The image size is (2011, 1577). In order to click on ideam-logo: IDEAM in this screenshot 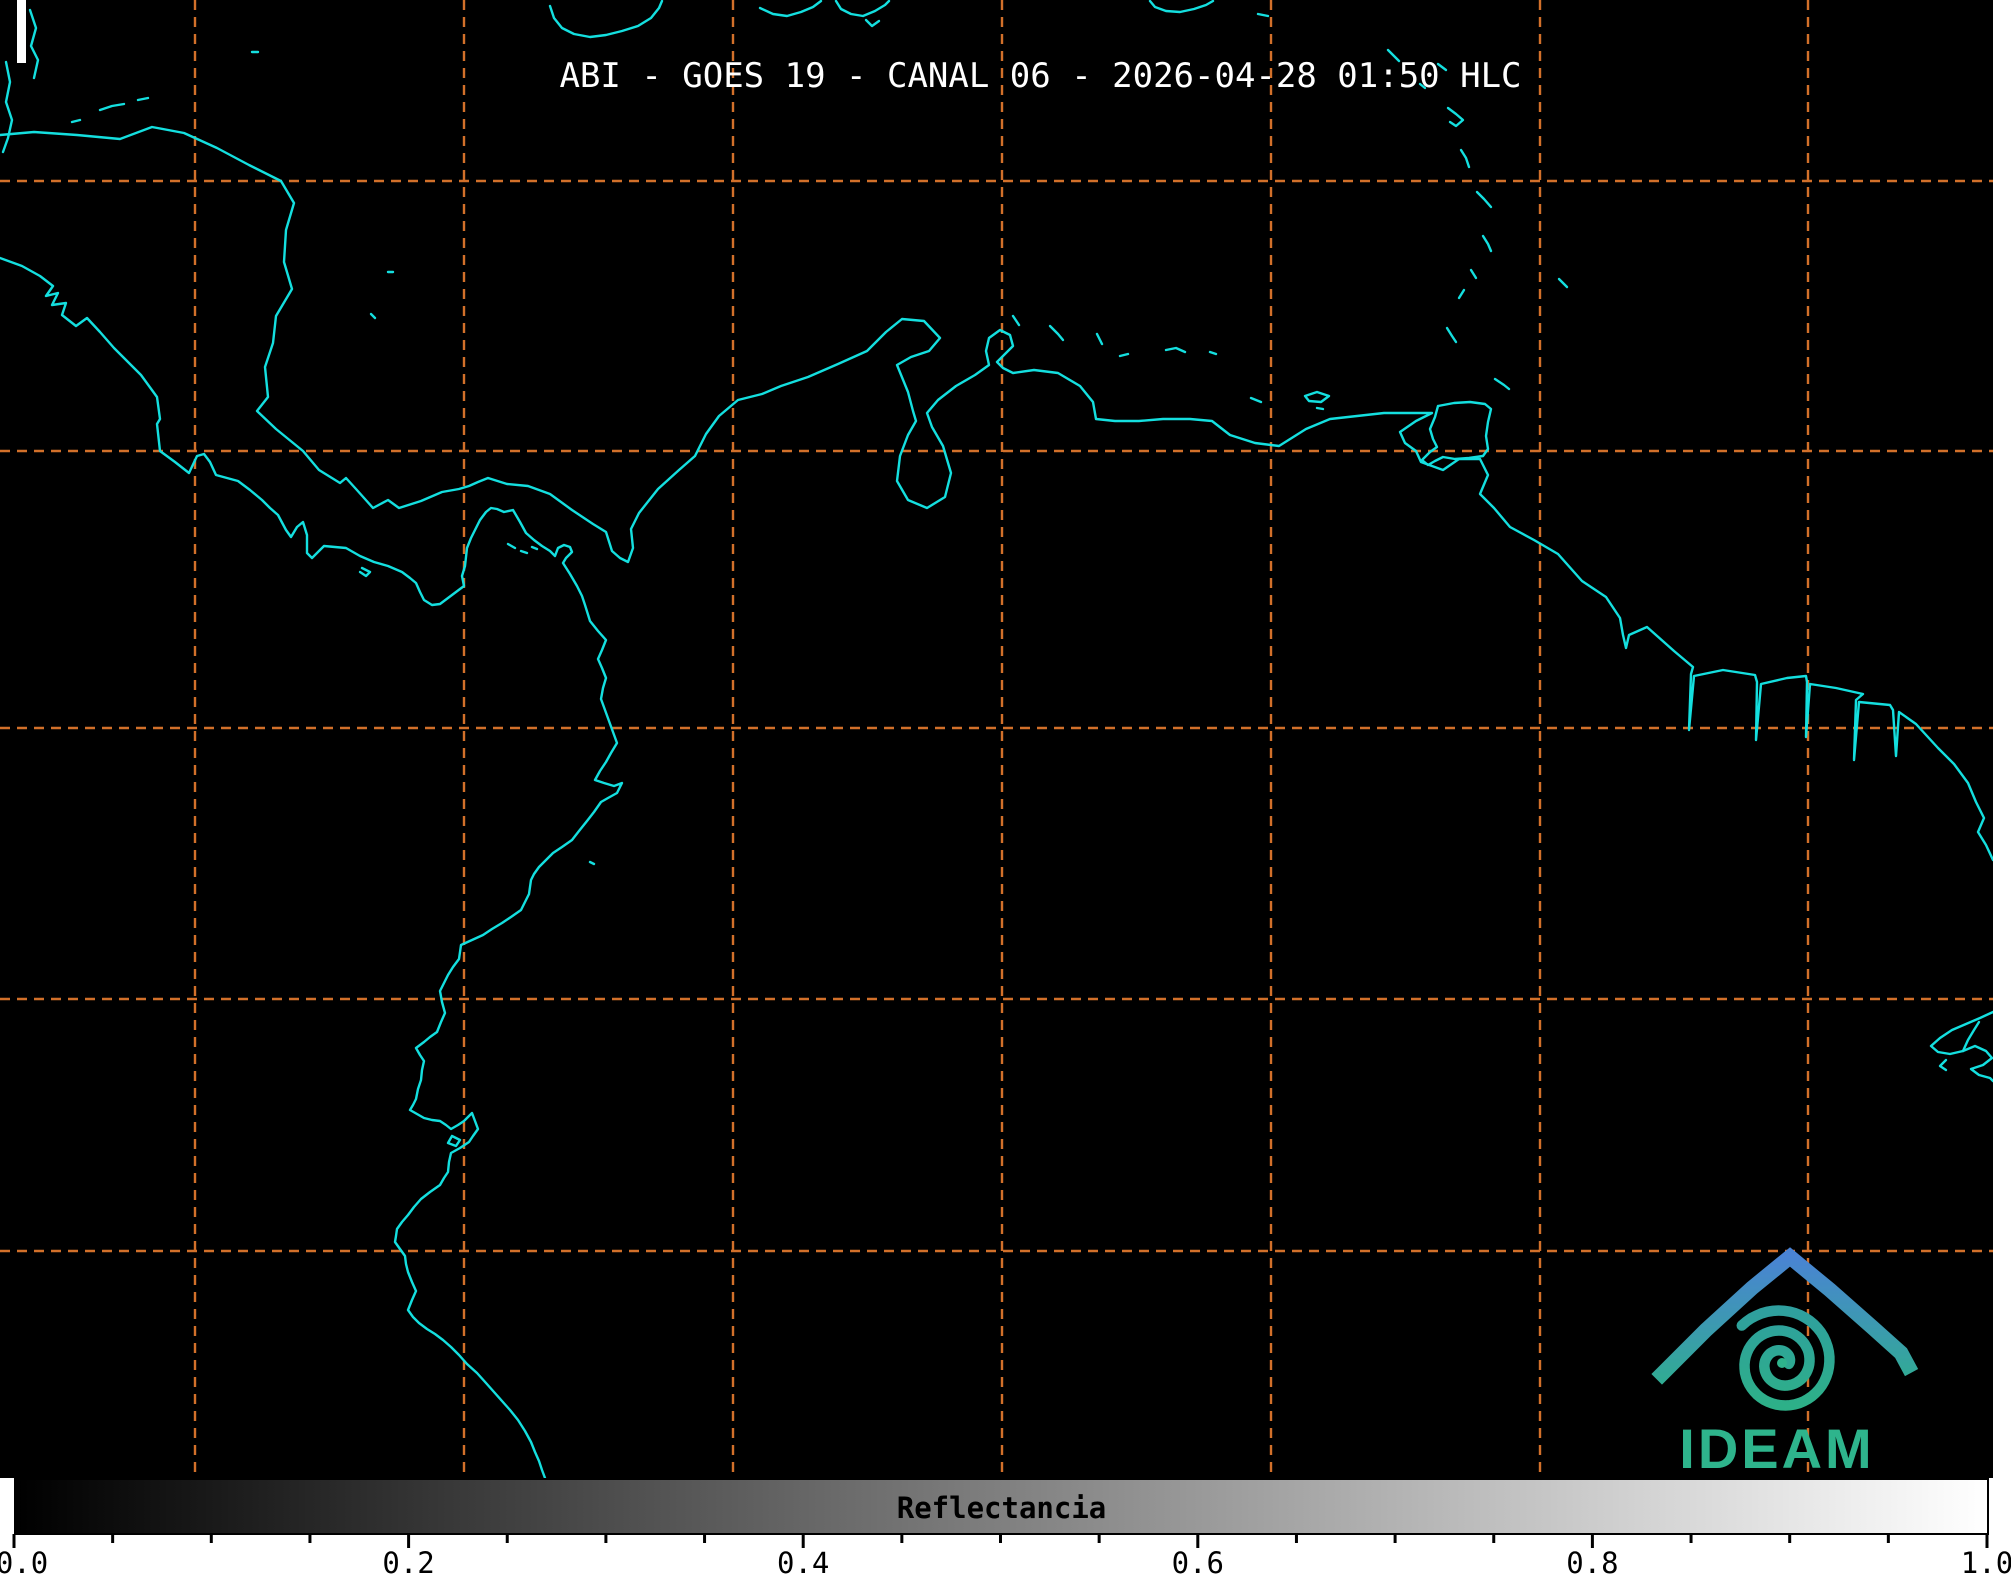, I will do `click(1785, 1362)`.